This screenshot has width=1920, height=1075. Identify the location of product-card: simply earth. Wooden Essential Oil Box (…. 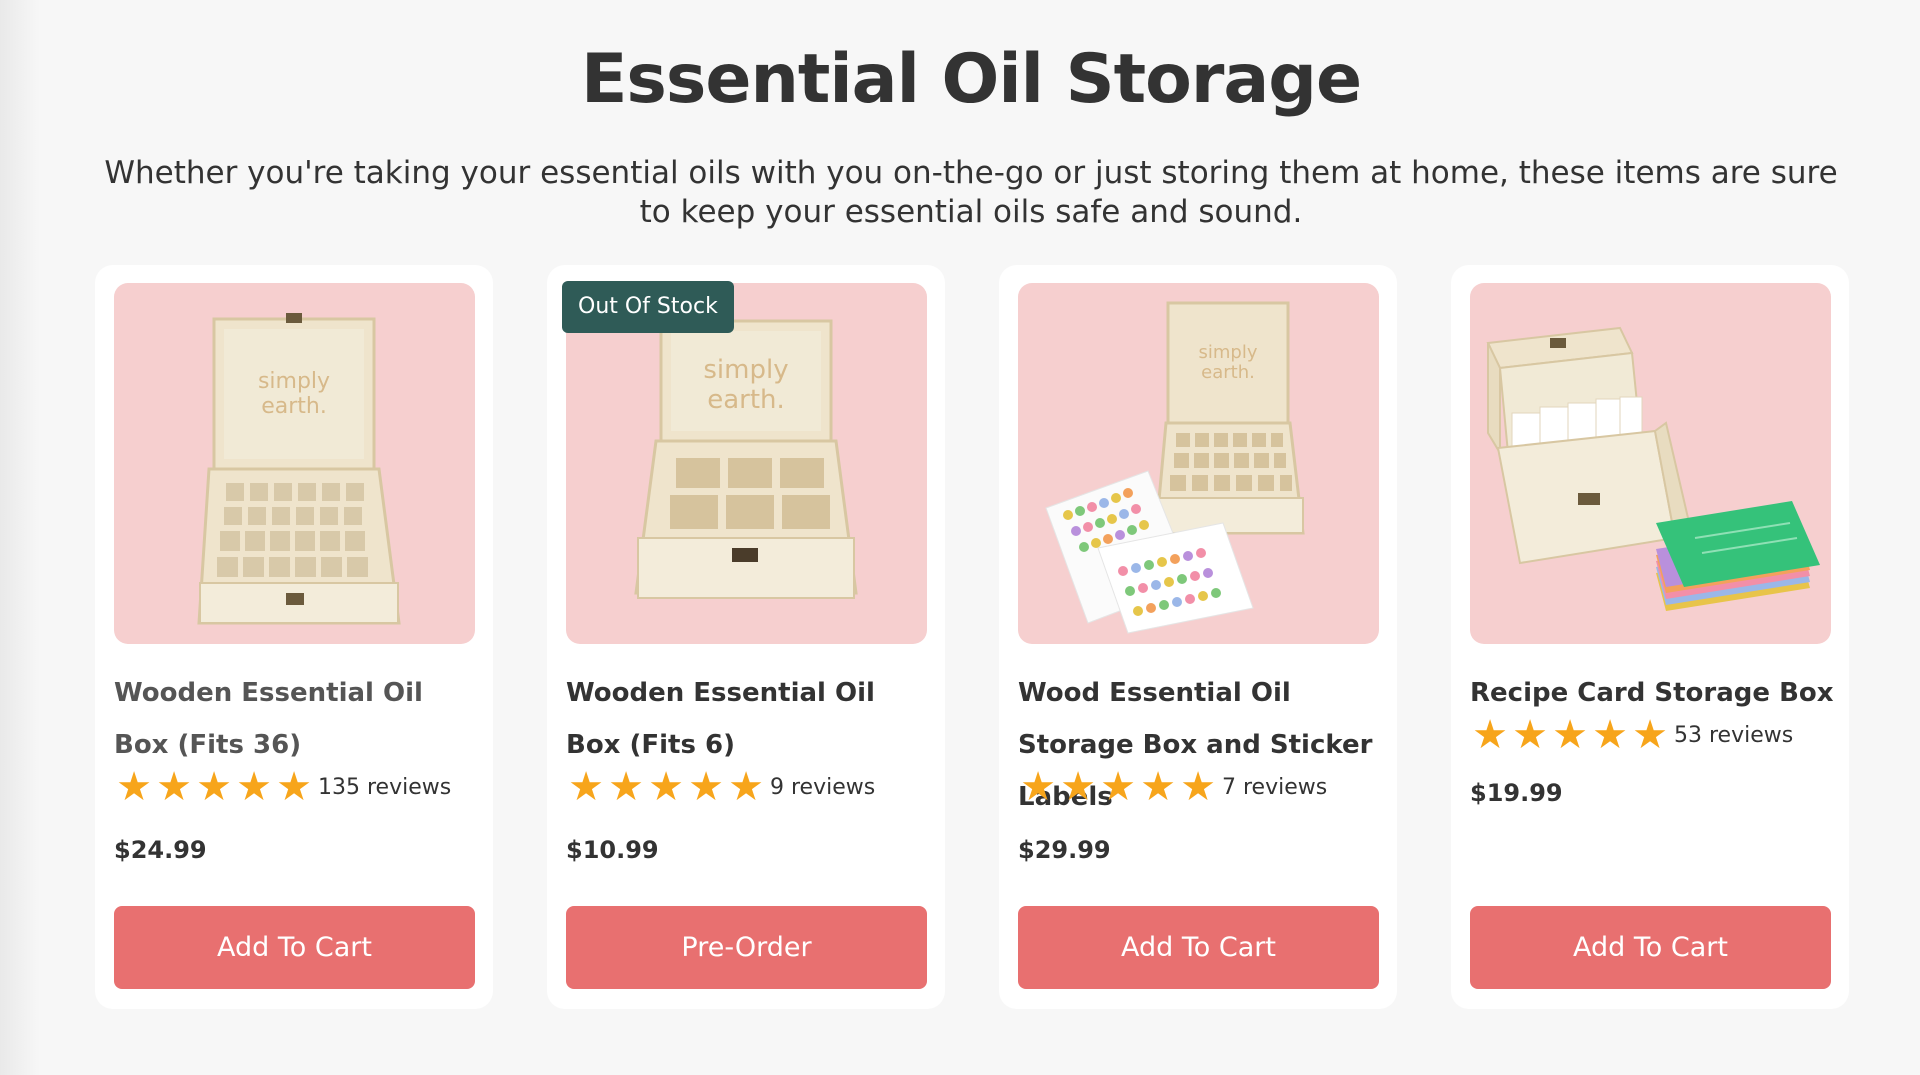
(294, 637).